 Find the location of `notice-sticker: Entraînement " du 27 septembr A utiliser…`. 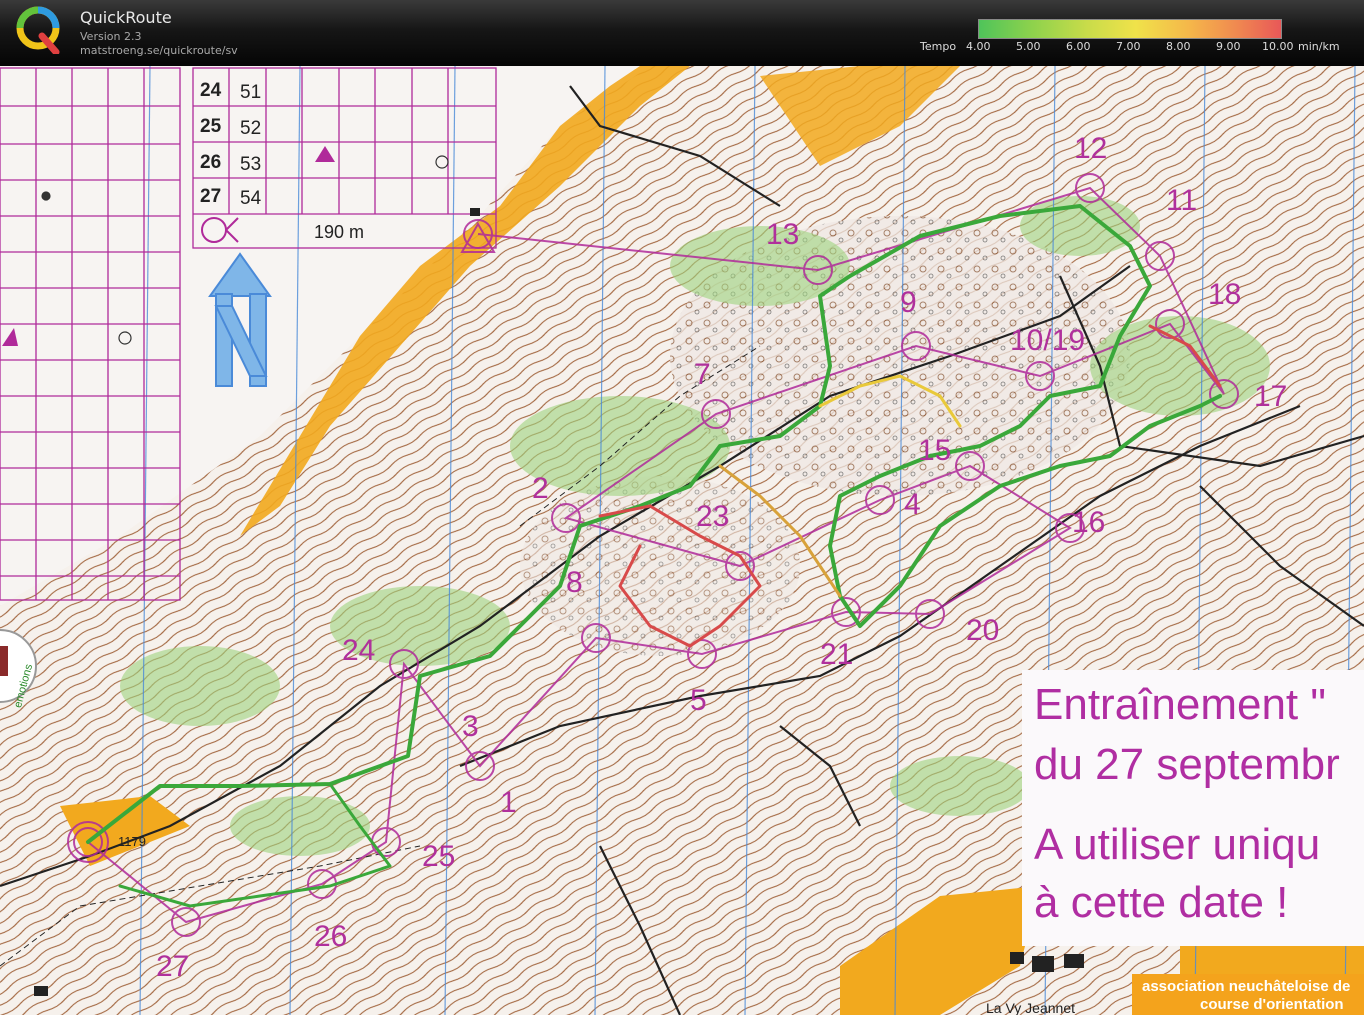

notice-sticker: Entraînement " du 27 septembr A utiliser… is located at coordinates (1193, 808).